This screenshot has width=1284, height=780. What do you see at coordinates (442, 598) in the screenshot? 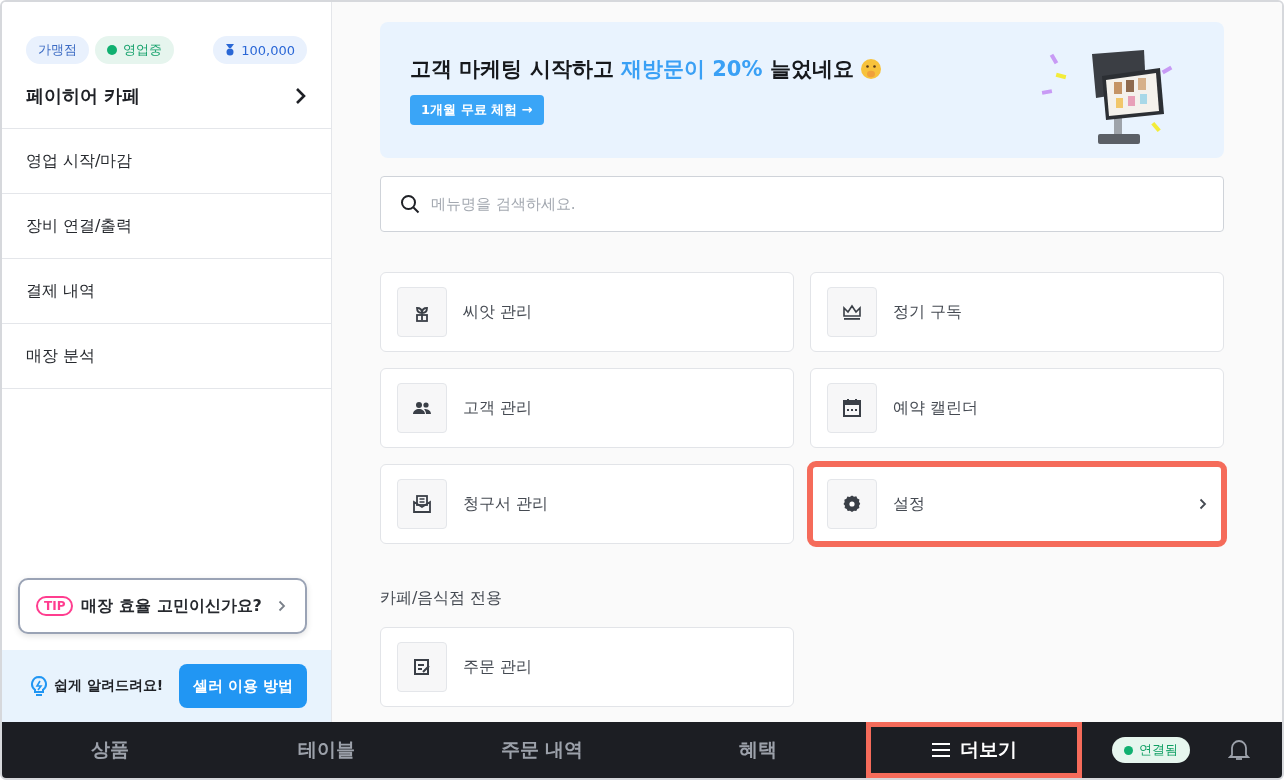
I see `section-title: 카페/음식점 전용` at bounding box center [442, 598].